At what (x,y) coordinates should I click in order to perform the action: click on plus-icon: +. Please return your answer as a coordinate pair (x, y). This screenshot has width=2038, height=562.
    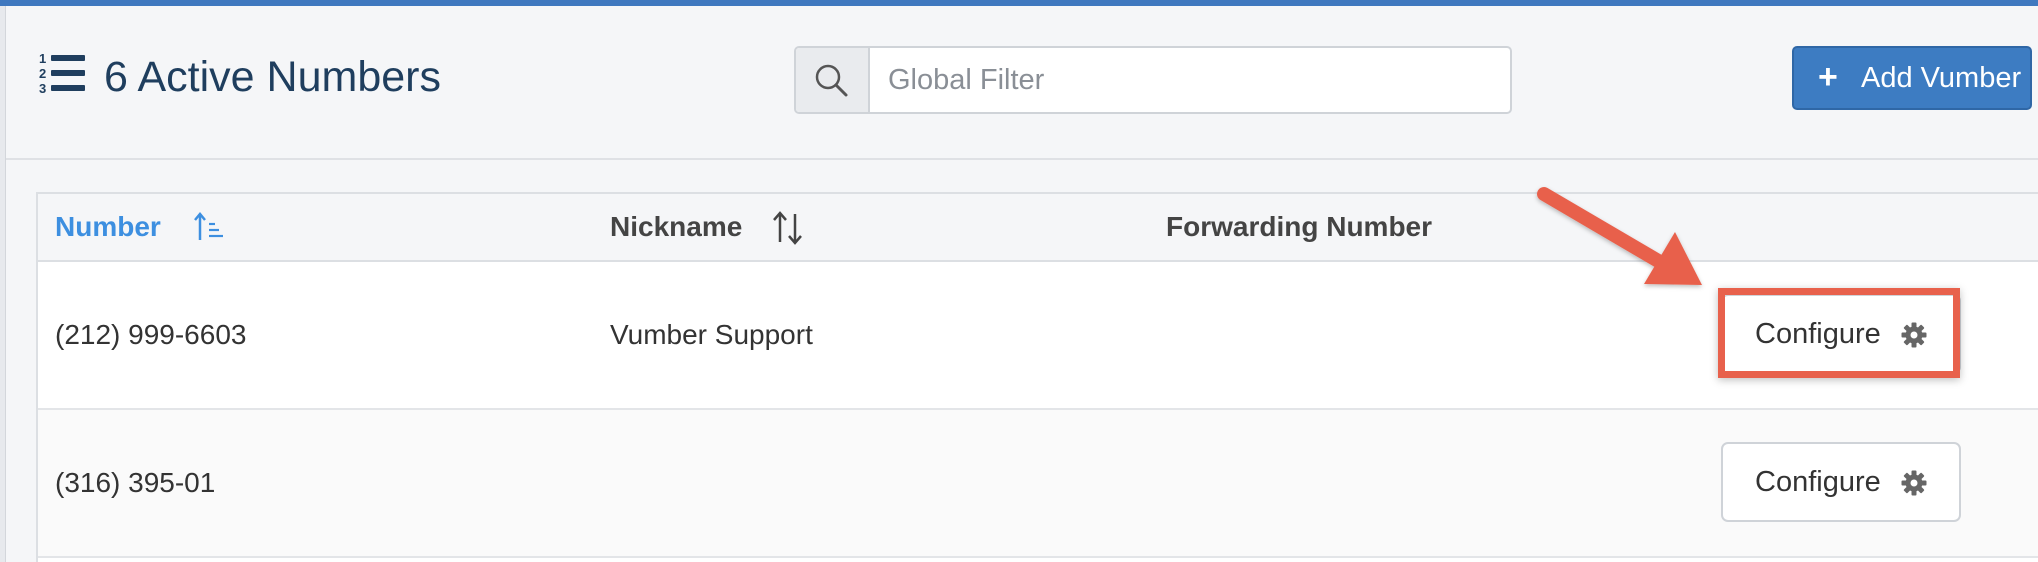
    Looking at the image, I should click on (1828, 77).